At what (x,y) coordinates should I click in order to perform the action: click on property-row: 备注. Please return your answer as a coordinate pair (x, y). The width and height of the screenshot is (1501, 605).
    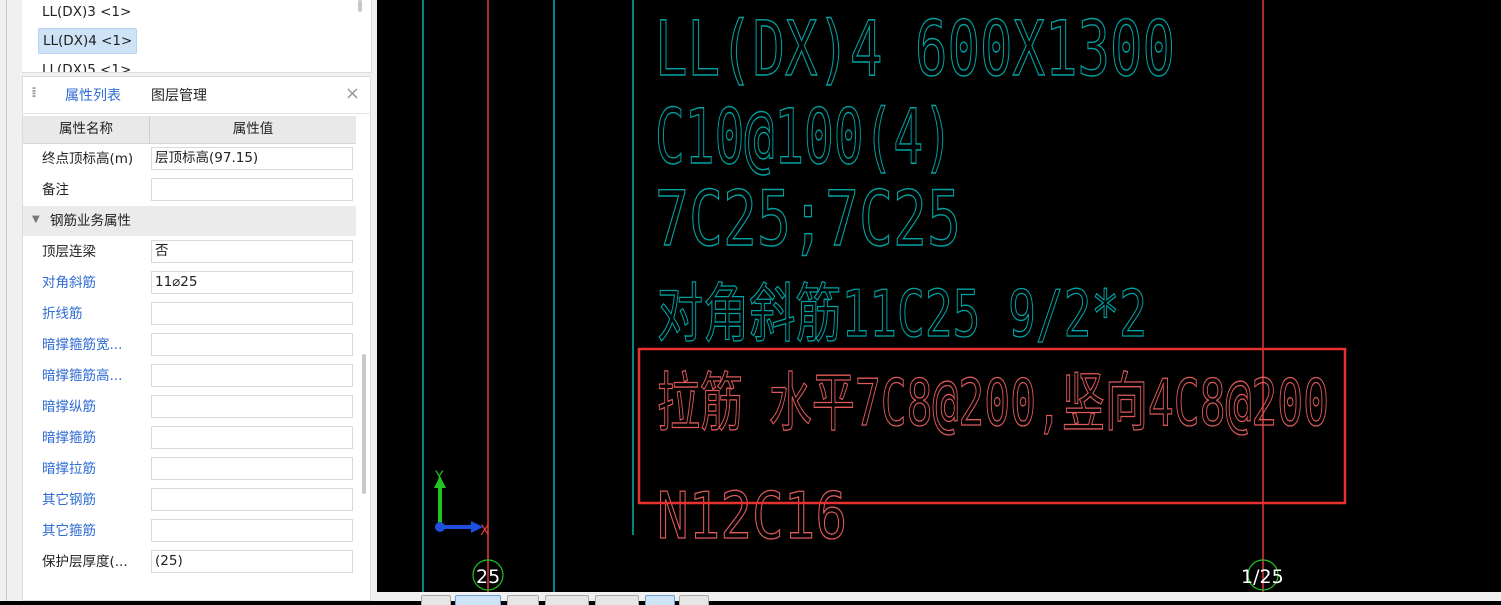
    Looking at the image, I should click on (189, 190).